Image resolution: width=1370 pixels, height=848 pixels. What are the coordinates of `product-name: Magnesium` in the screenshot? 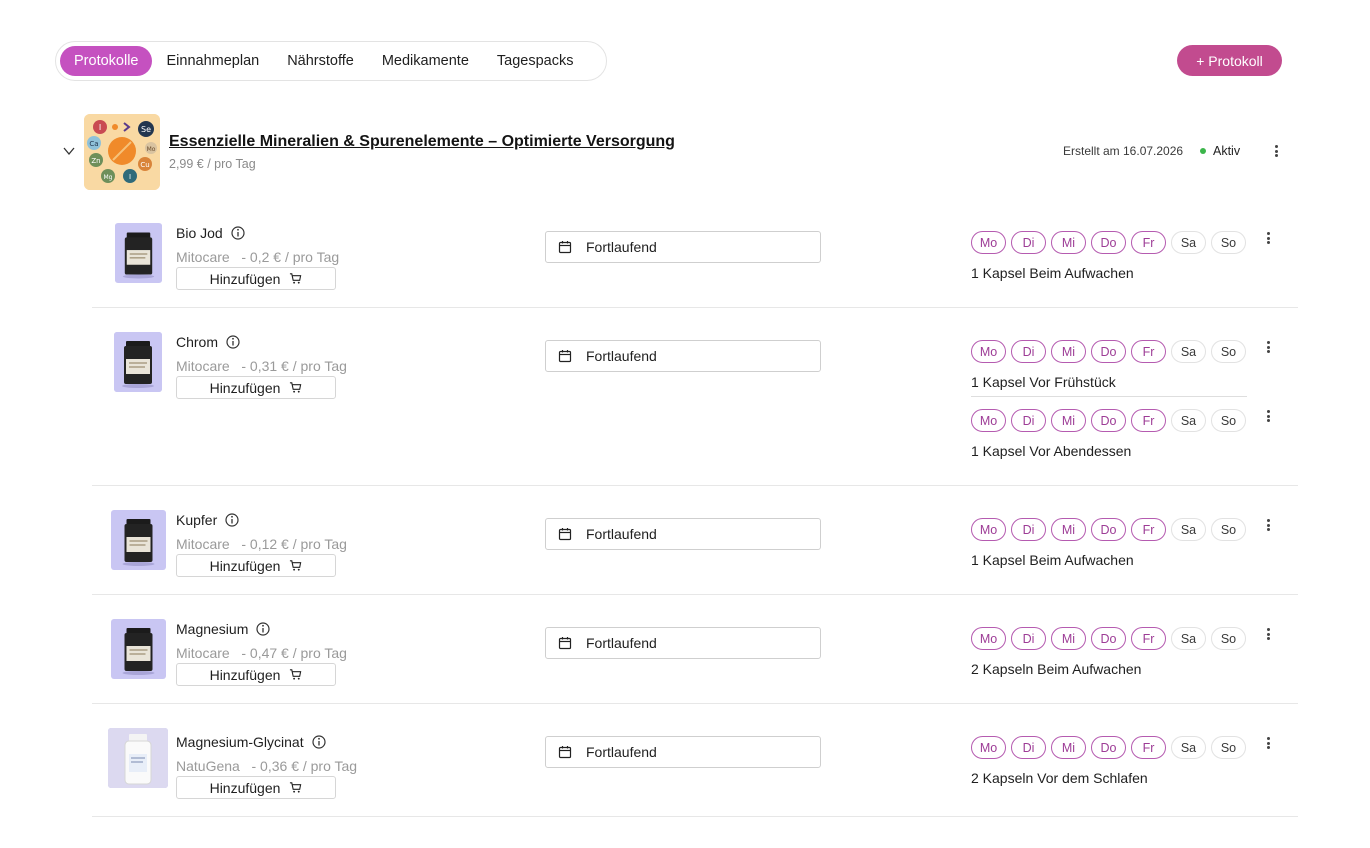 It's located at (212, 629).